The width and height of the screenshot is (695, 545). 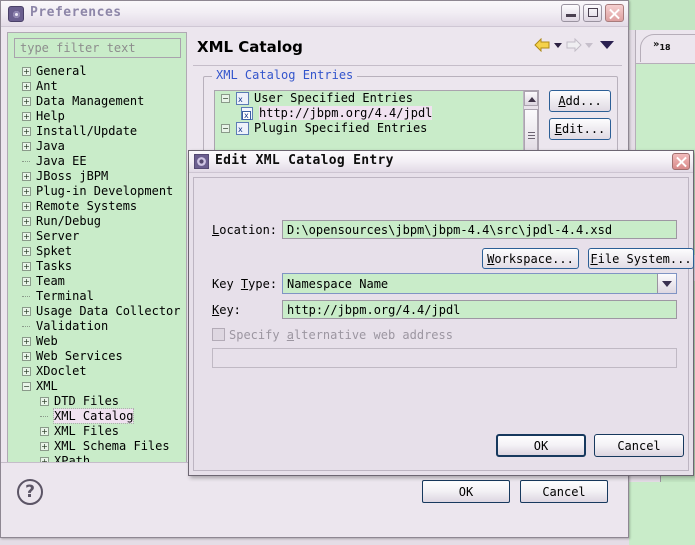 I want to click on tree-item-web: + Web, so click(x=97, y=341).